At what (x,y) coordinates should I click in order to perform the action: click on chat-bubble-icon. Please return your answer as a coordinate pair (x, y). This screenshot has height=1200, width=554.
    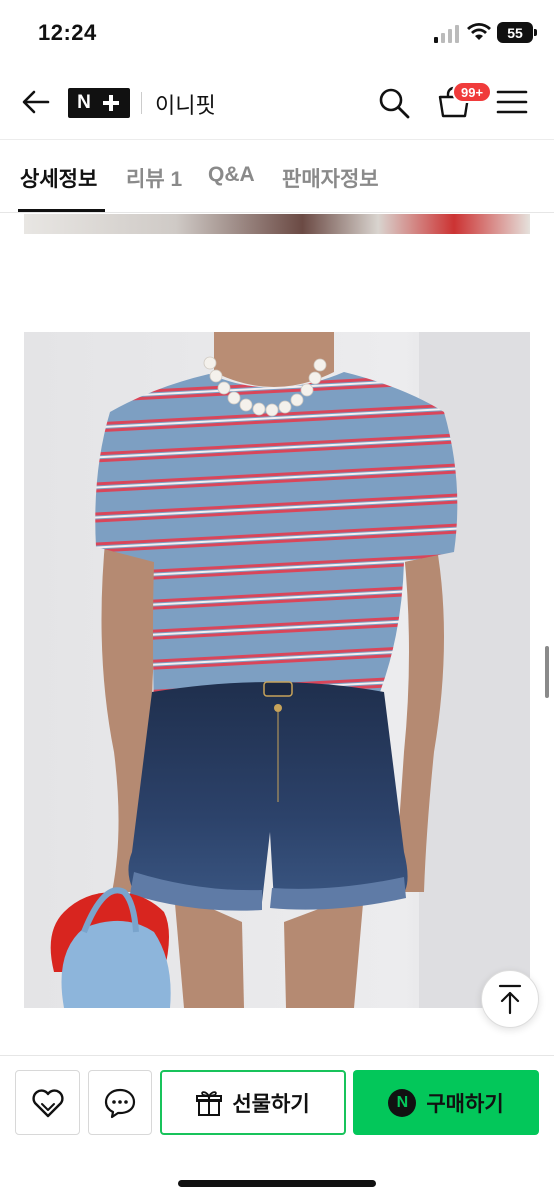
    Looking at the image, I should click on (120, 1103).